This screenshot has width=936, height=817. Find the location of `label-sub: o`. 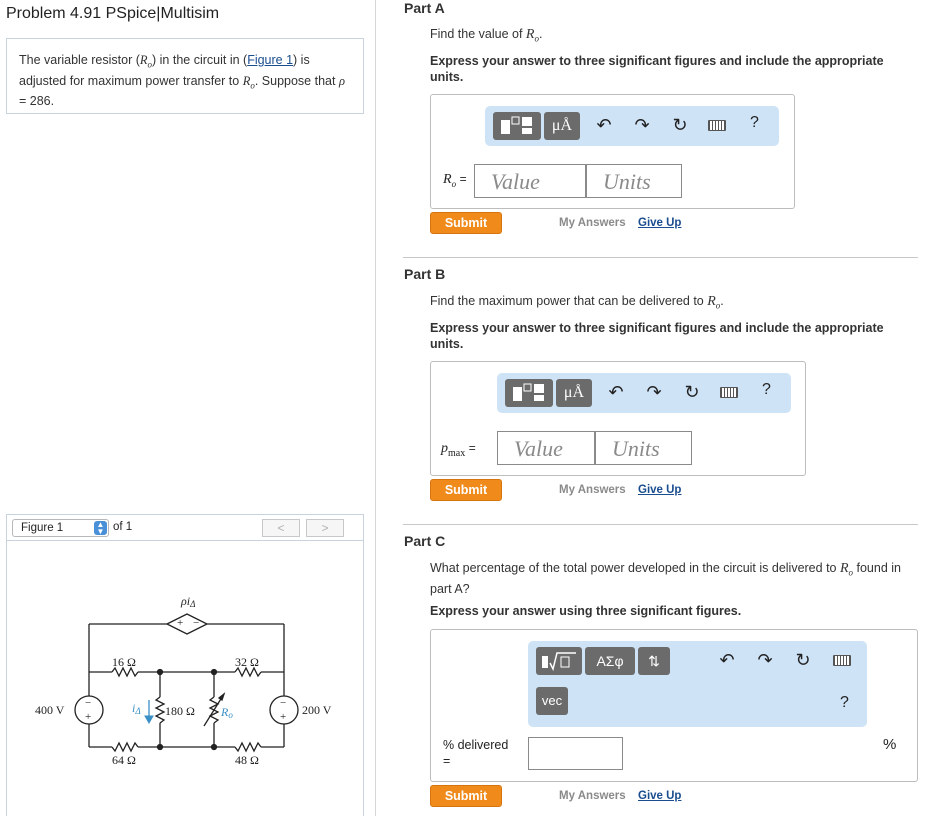

label-sub: o is located at coordinates (454, 183).